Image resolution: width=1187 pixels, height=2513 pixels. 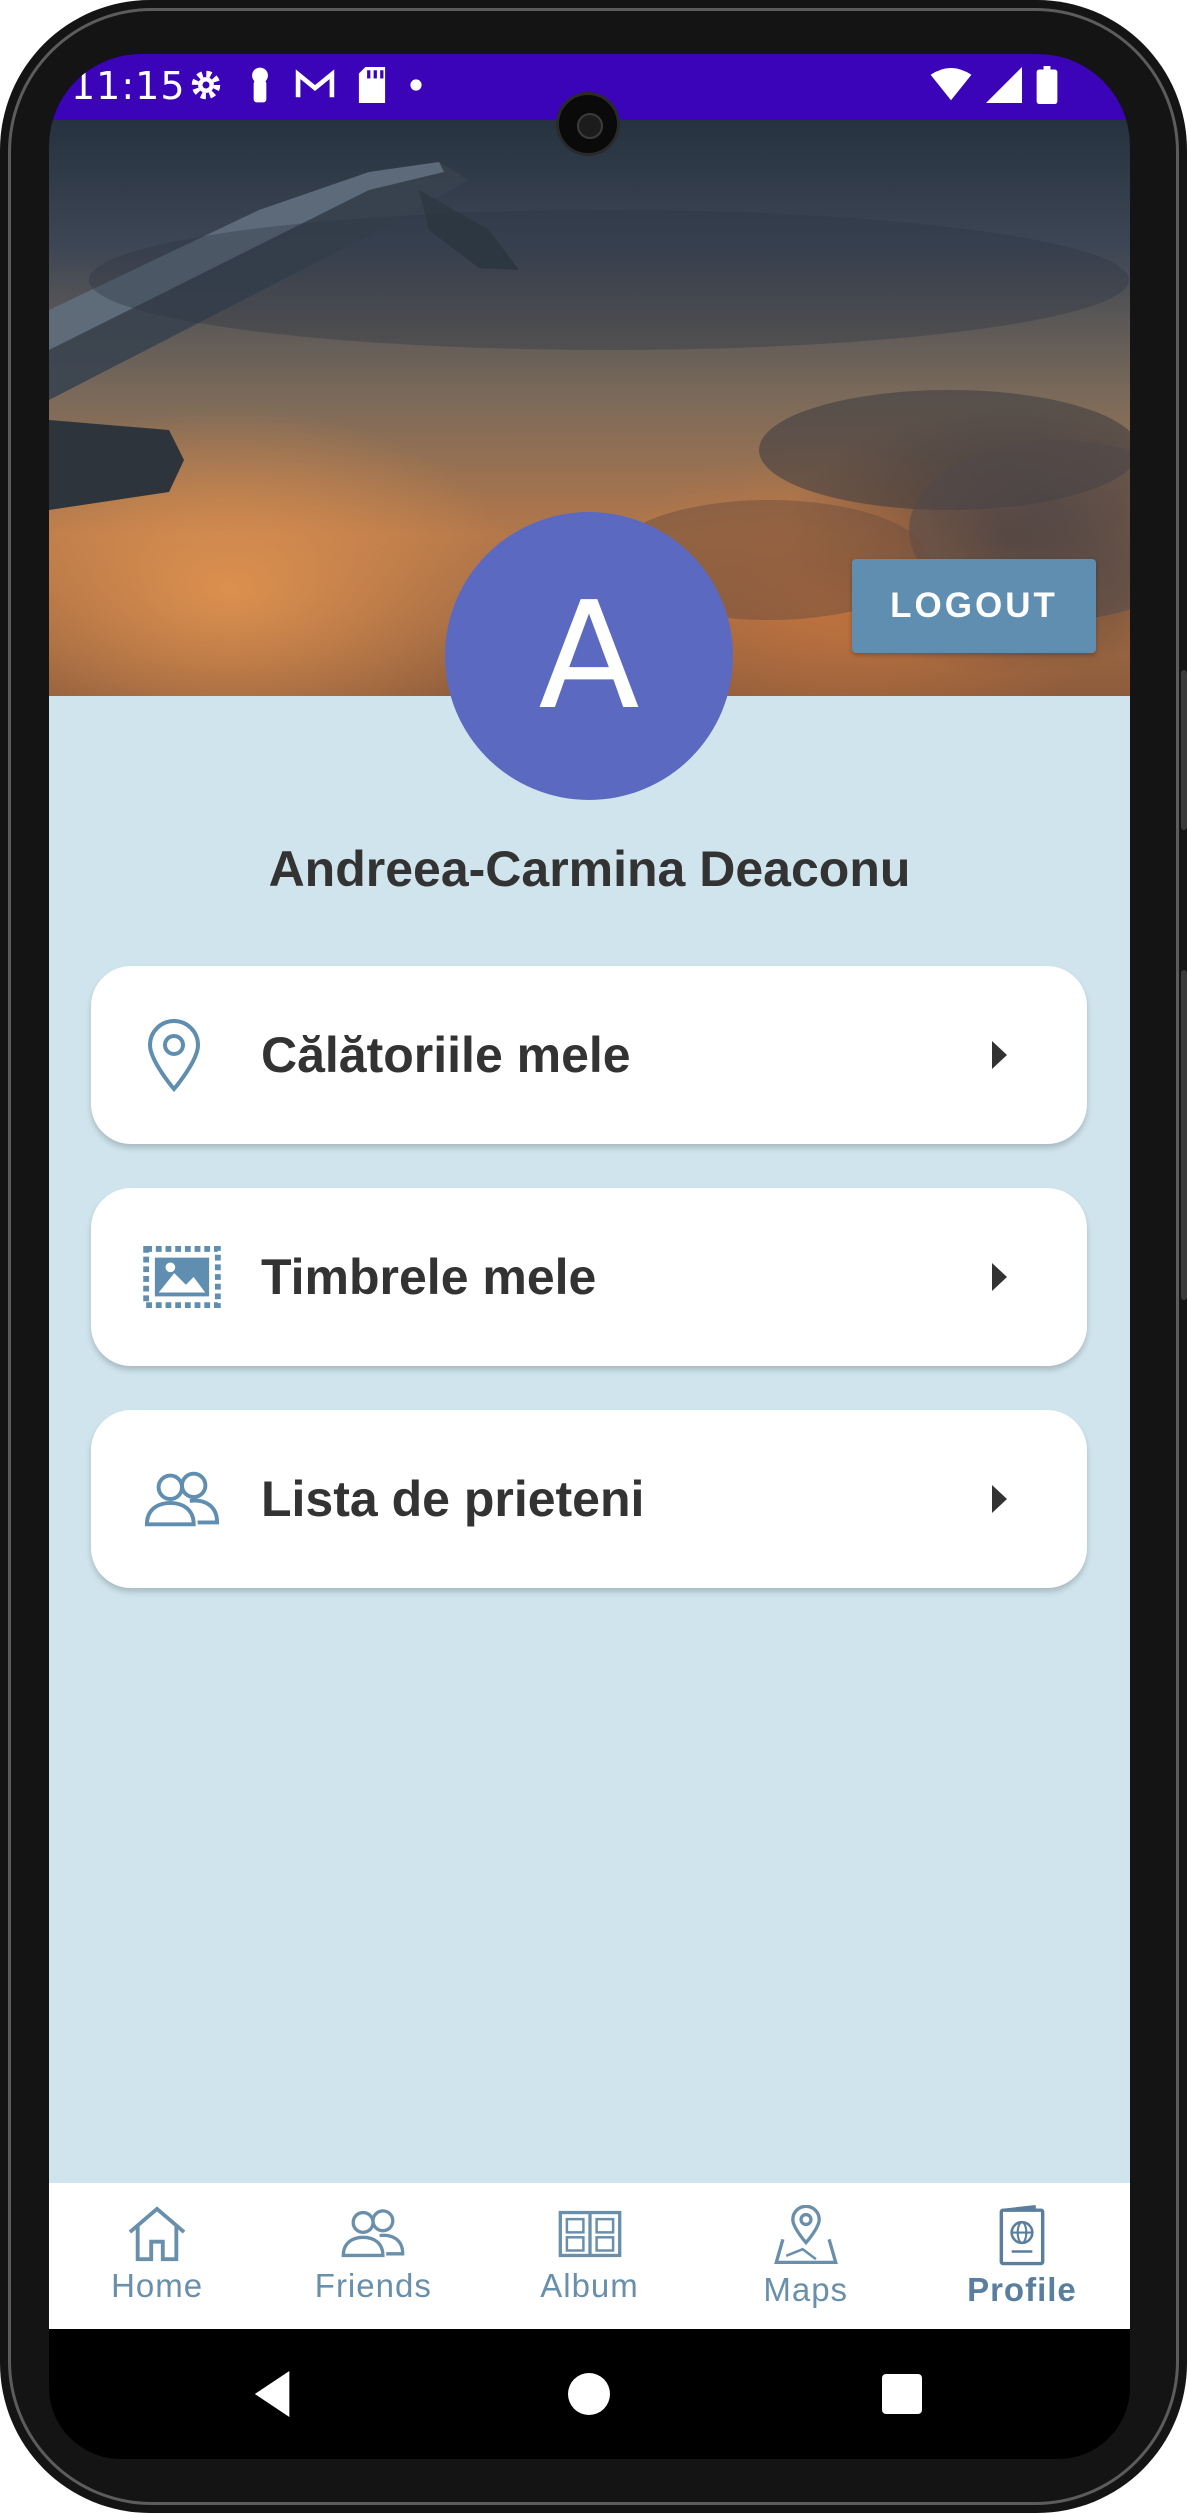 I want to click on bottom-navigation: Home Friends Album Maps Profile, so click(x=589, y=2256).